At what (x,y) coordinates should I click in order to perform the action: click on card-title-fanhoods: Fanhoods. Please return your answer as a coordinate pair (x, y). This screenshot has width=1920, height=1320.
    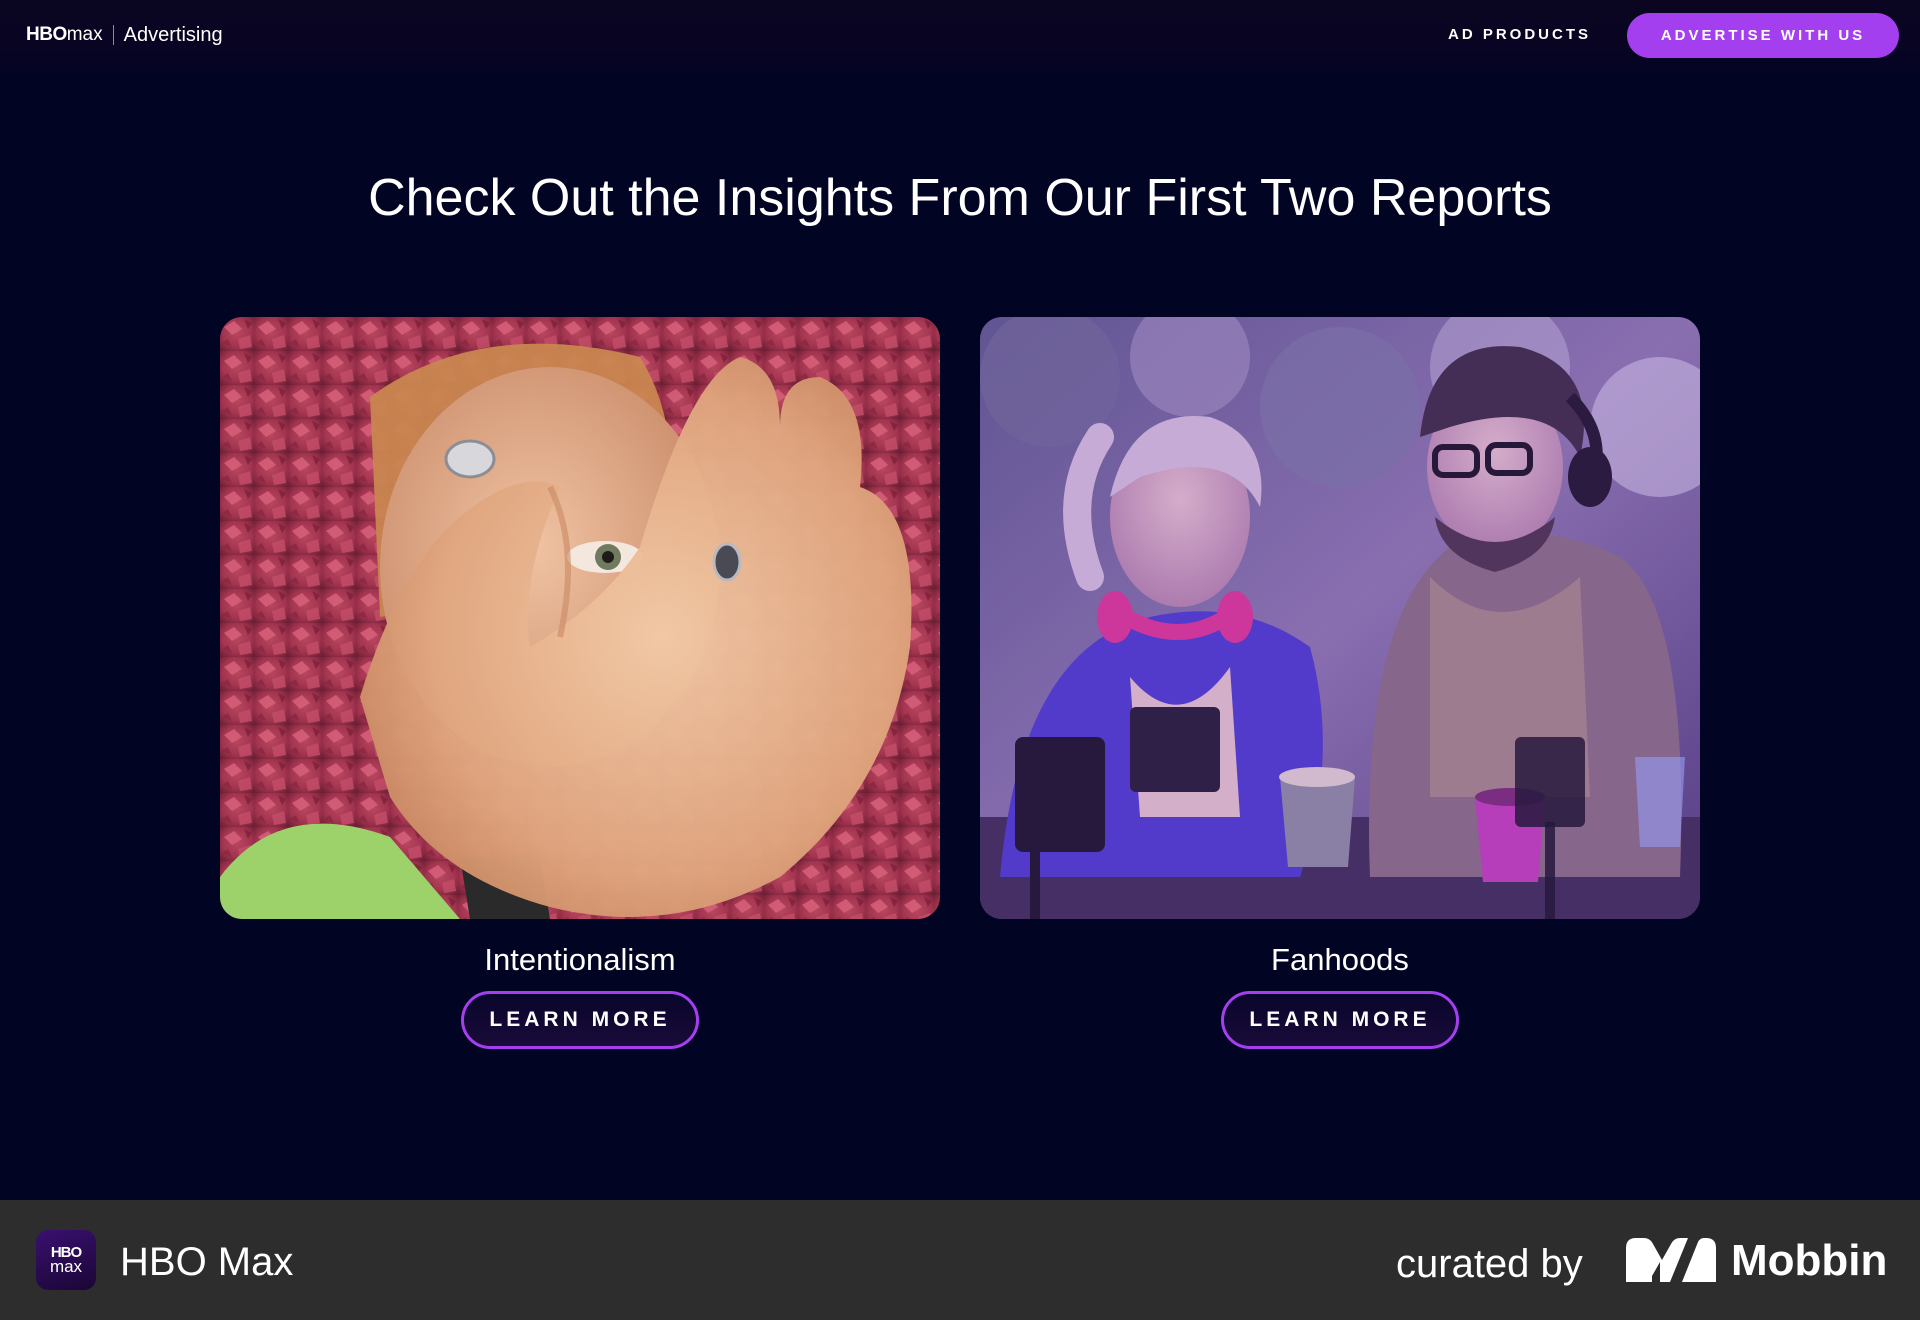
    Looking at the image, I should click on (1340, 959).